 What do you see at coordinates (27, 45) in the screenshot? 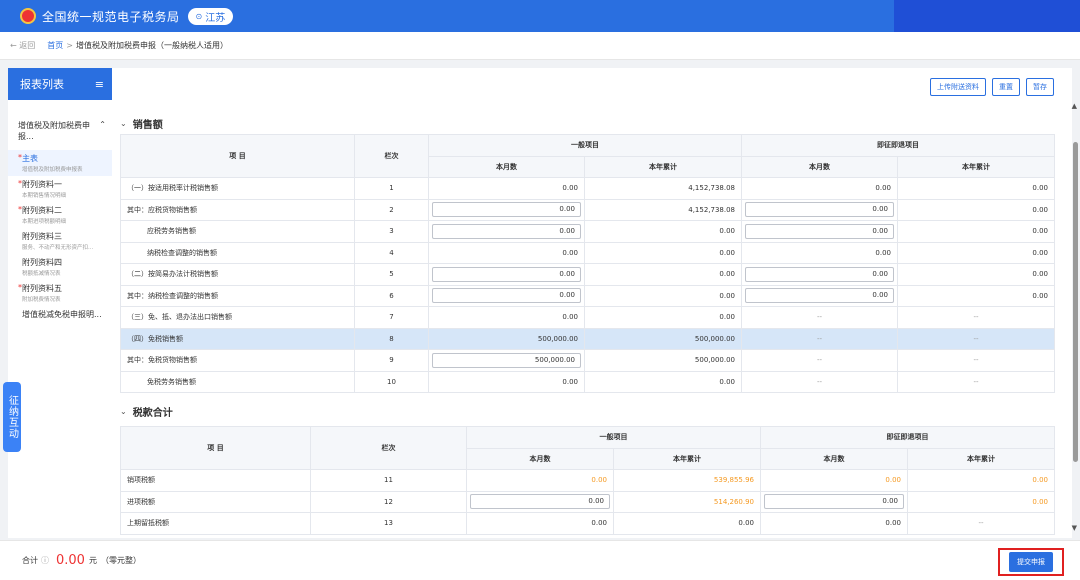
I see `back-label: 返回` at bounding box center [27, 45].